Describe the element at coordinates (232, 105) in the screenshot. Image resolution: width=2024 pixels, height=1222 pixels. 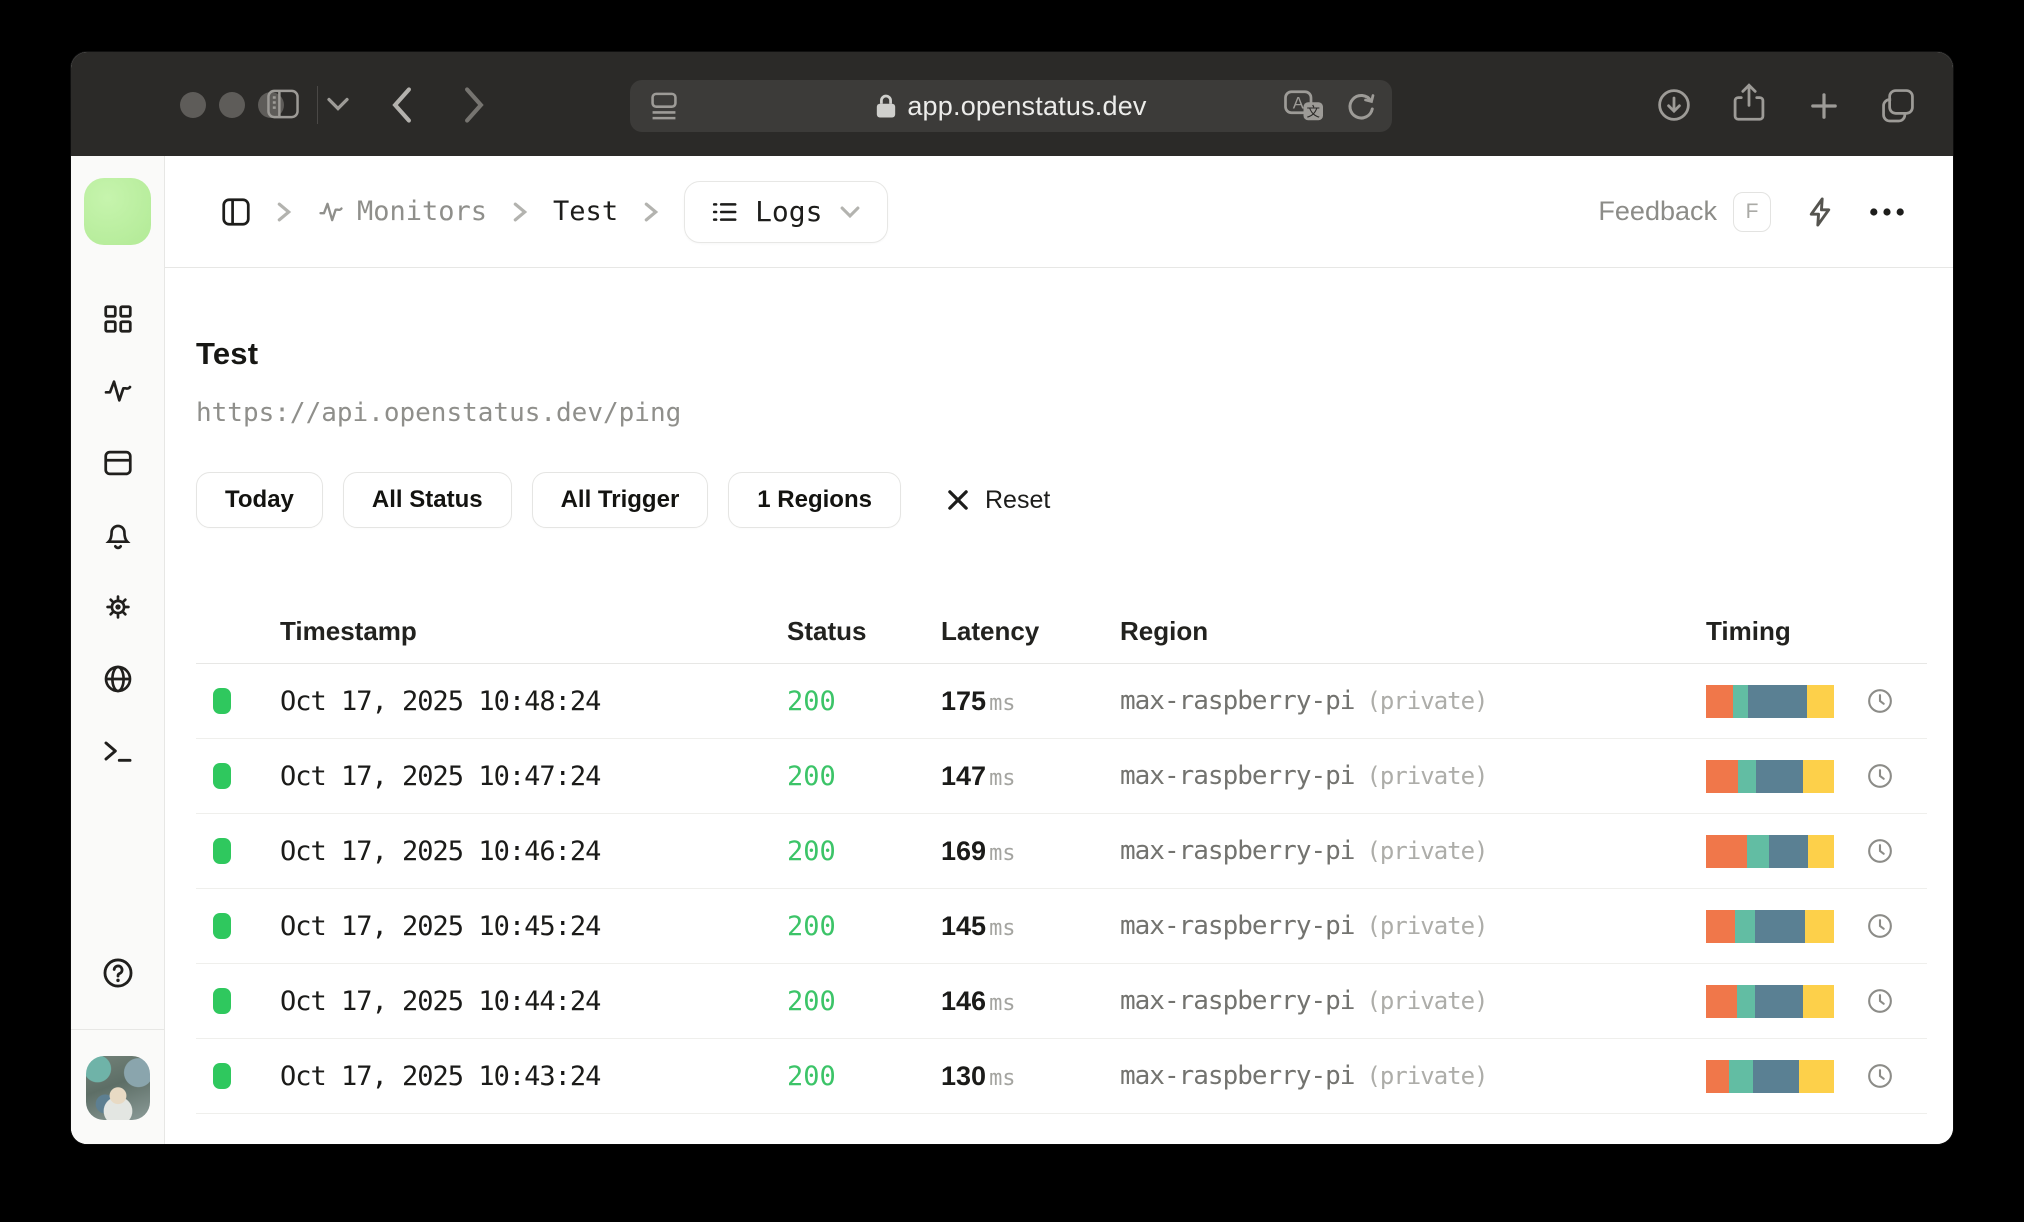
I see `minimize-window-button` at that location.